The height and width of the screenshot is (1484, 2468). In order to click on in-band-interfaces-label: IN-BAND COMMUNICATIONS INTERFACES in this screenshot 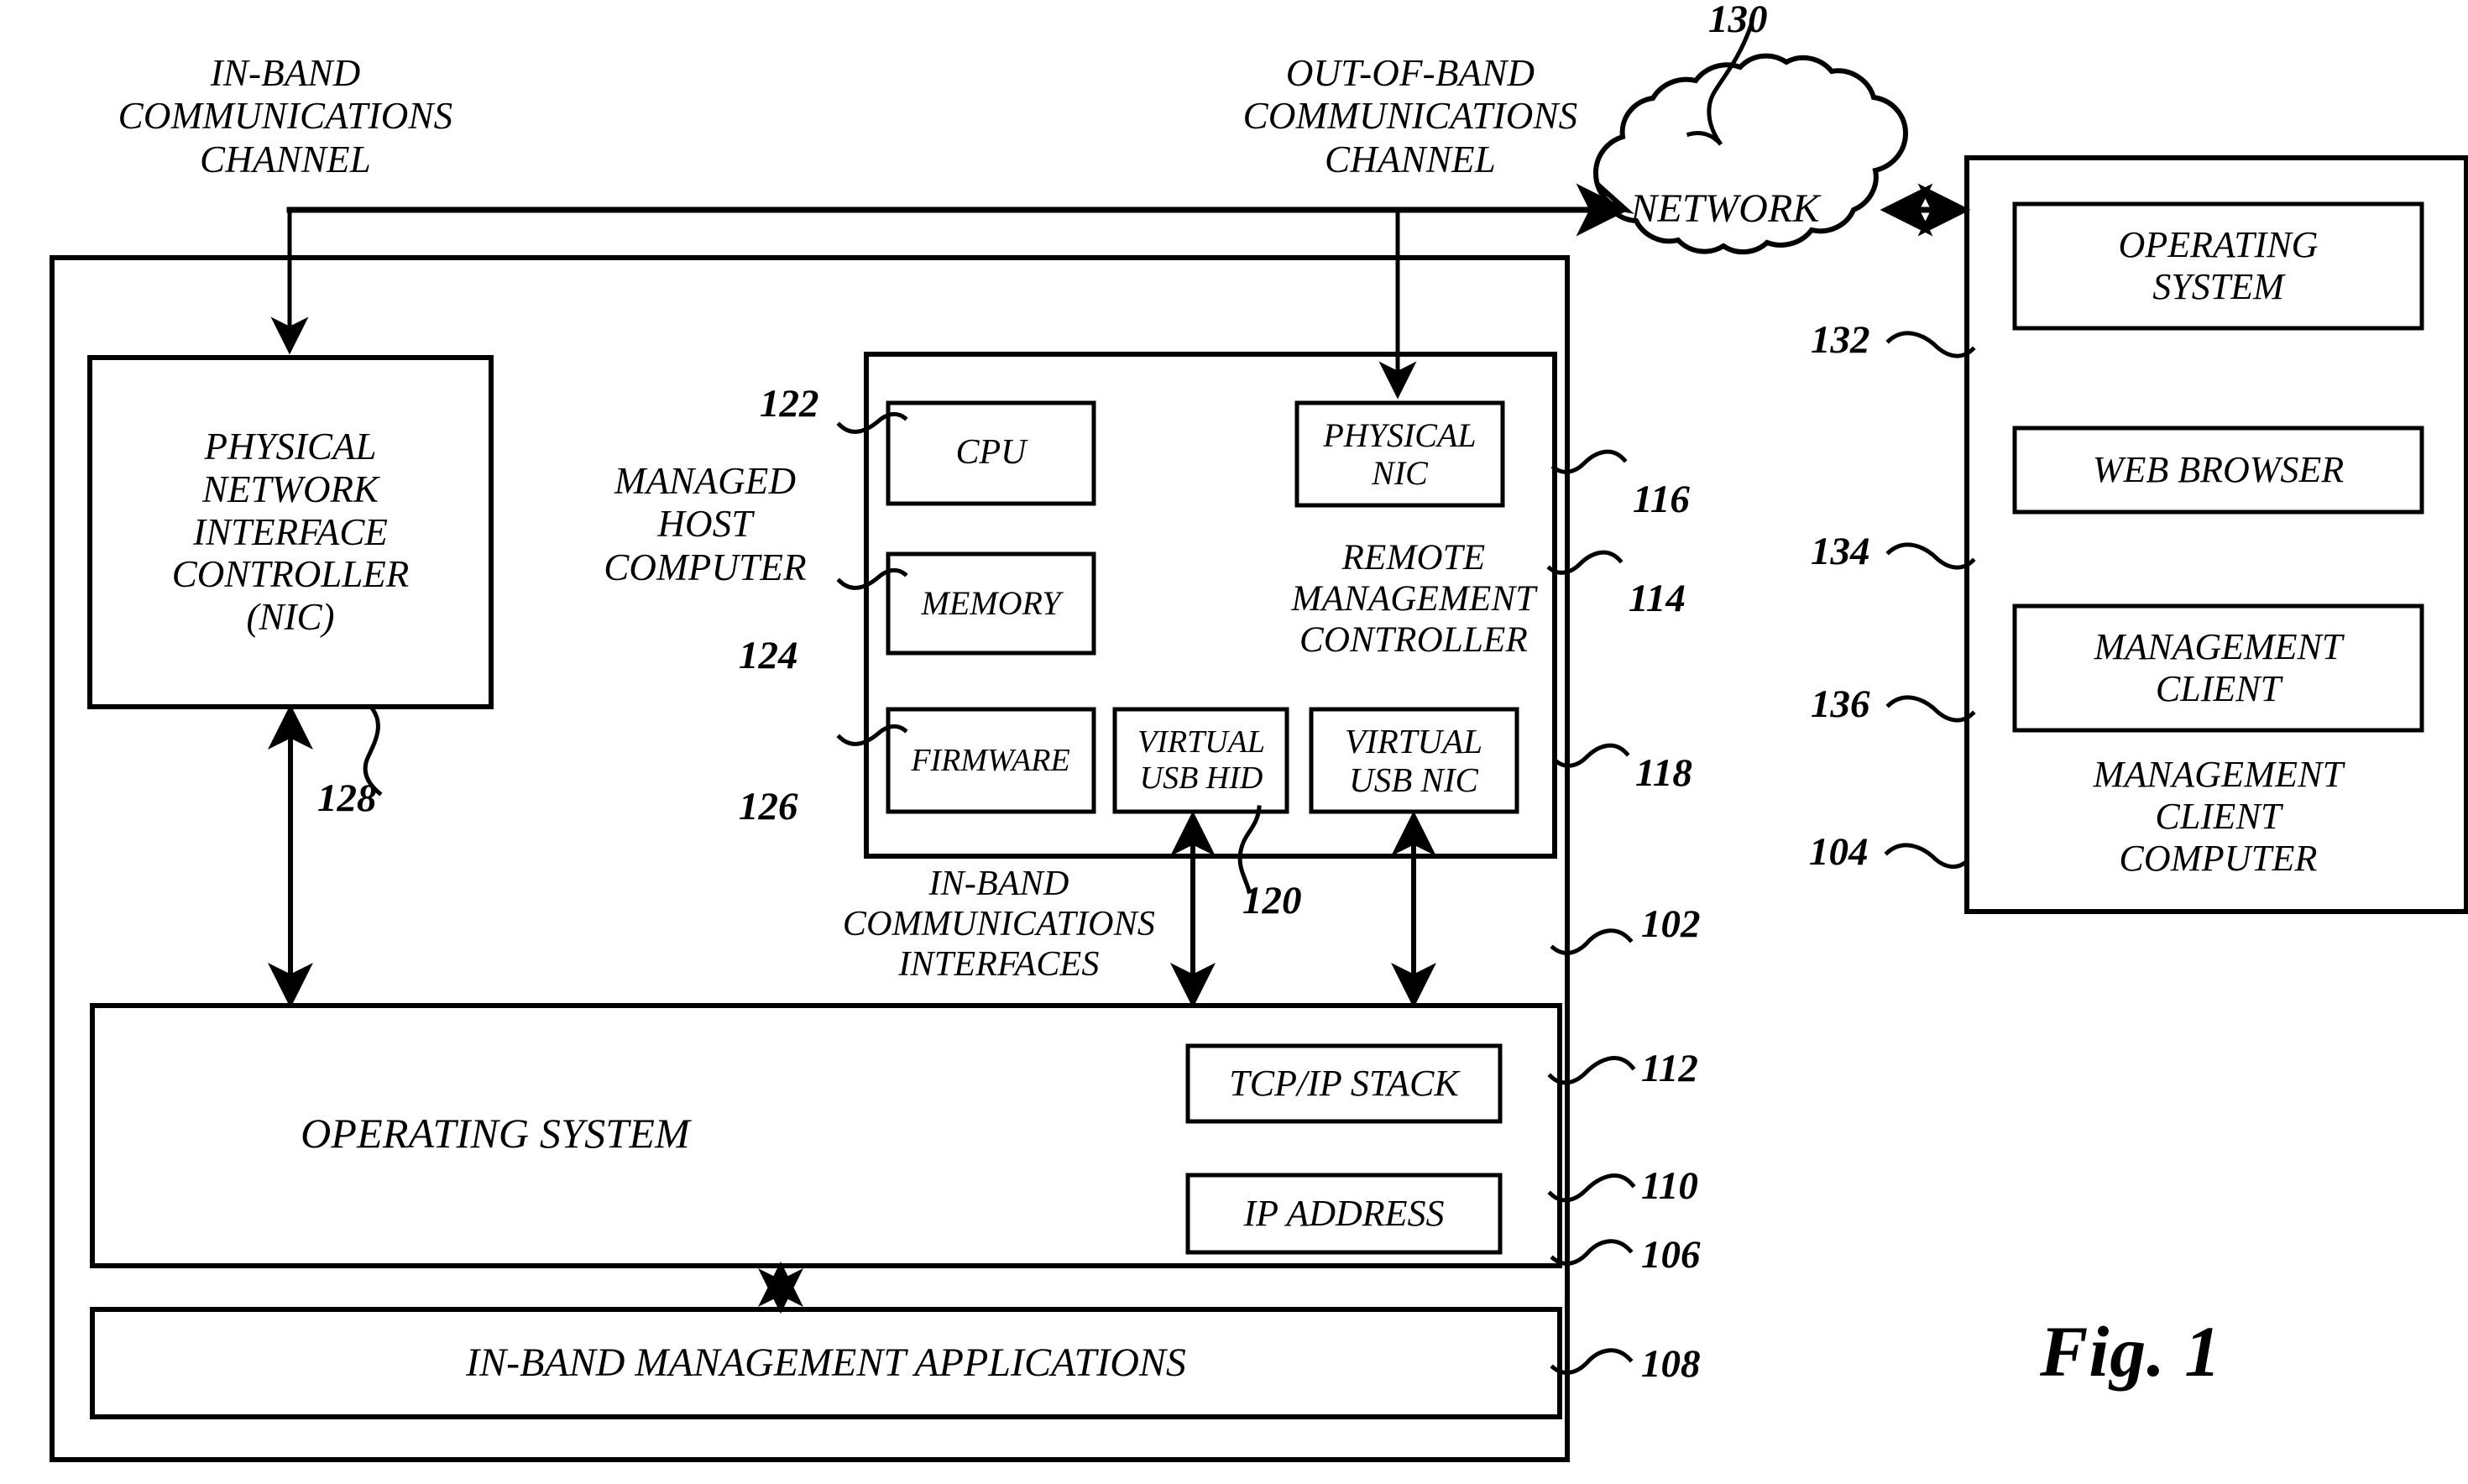, I will do `click(999, 924)`.